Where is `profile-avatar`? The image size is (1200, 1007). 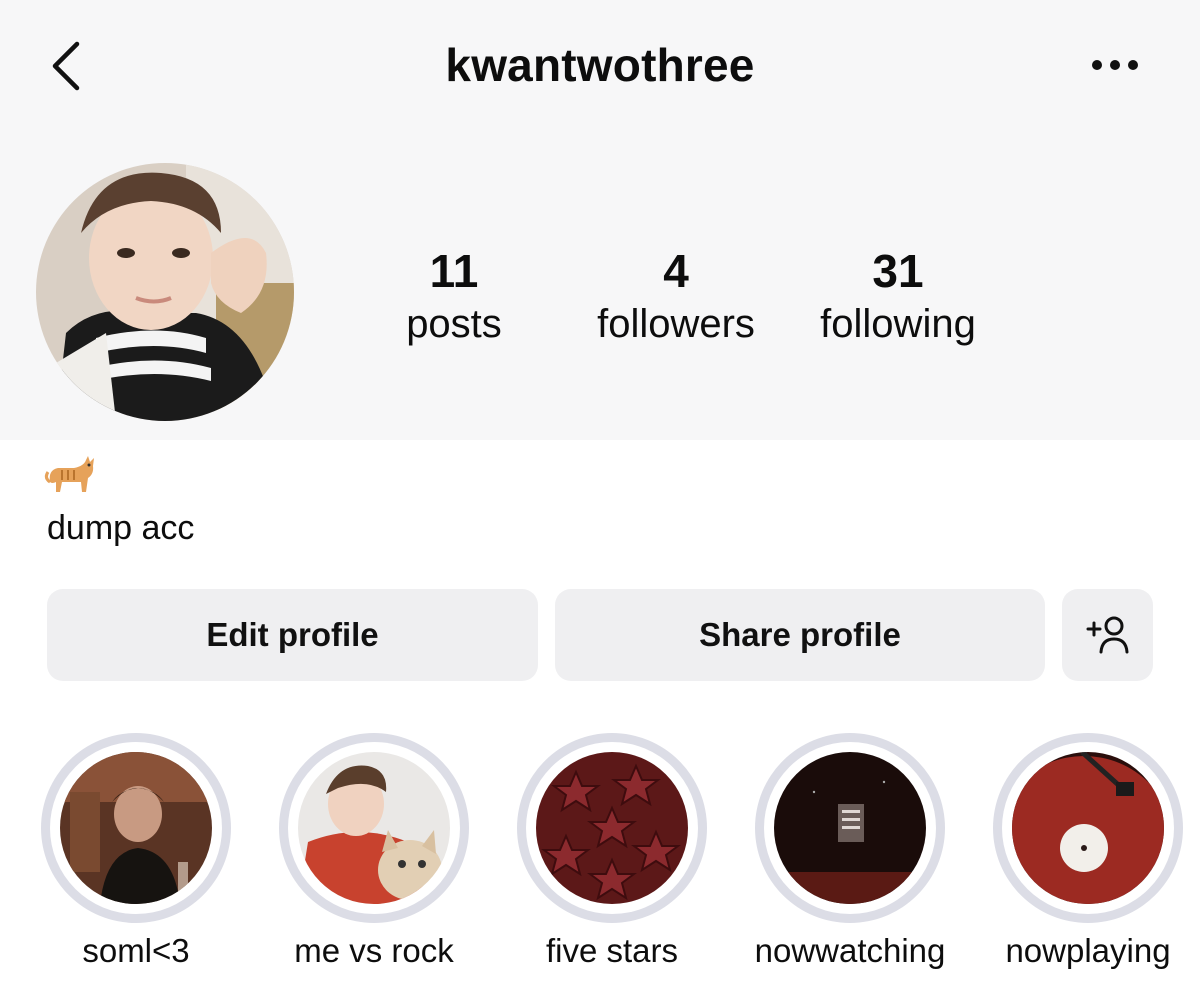
profile-avatar is located at coordinates (165, 292).